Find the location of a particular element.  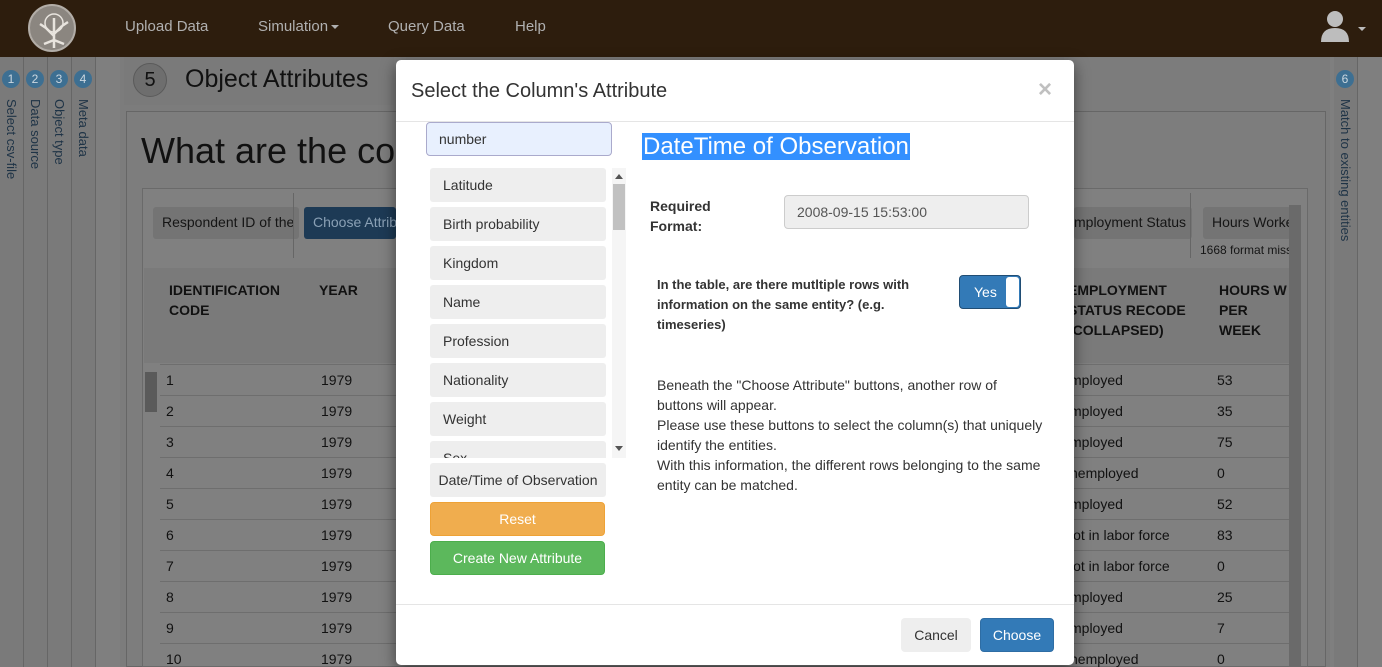

cell-employment: lot in labor force is located at coordinates (1120, 566).